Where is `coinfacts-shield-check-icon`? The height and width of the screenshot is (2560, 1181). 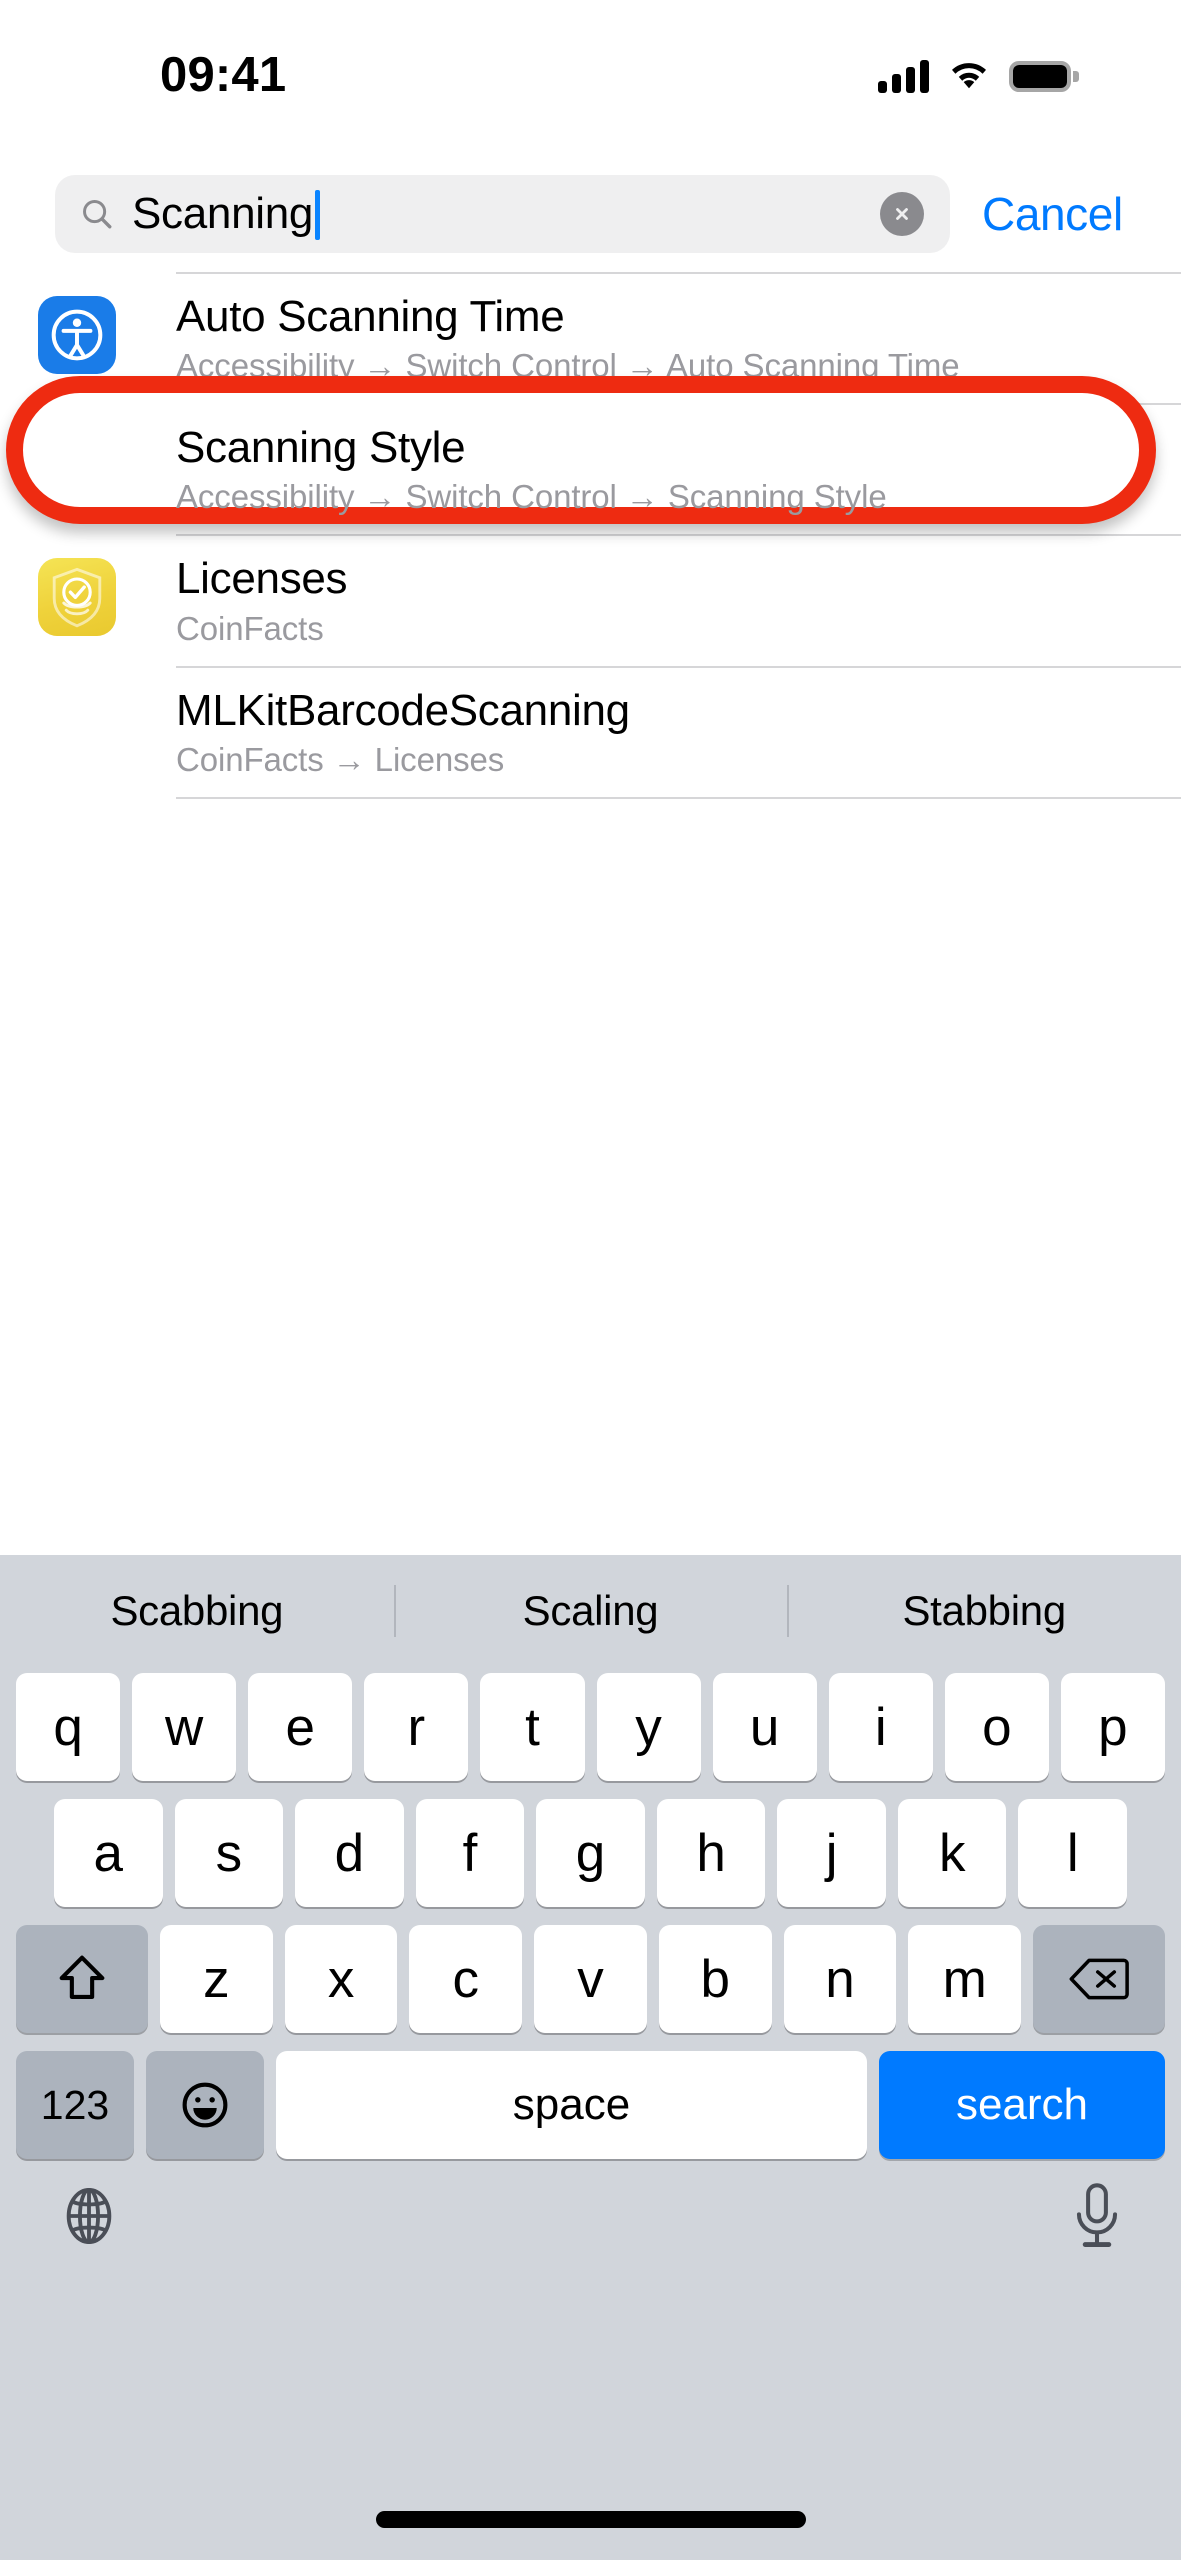 coinfacts-shield-check-icon is located at coordinates (77, 597).